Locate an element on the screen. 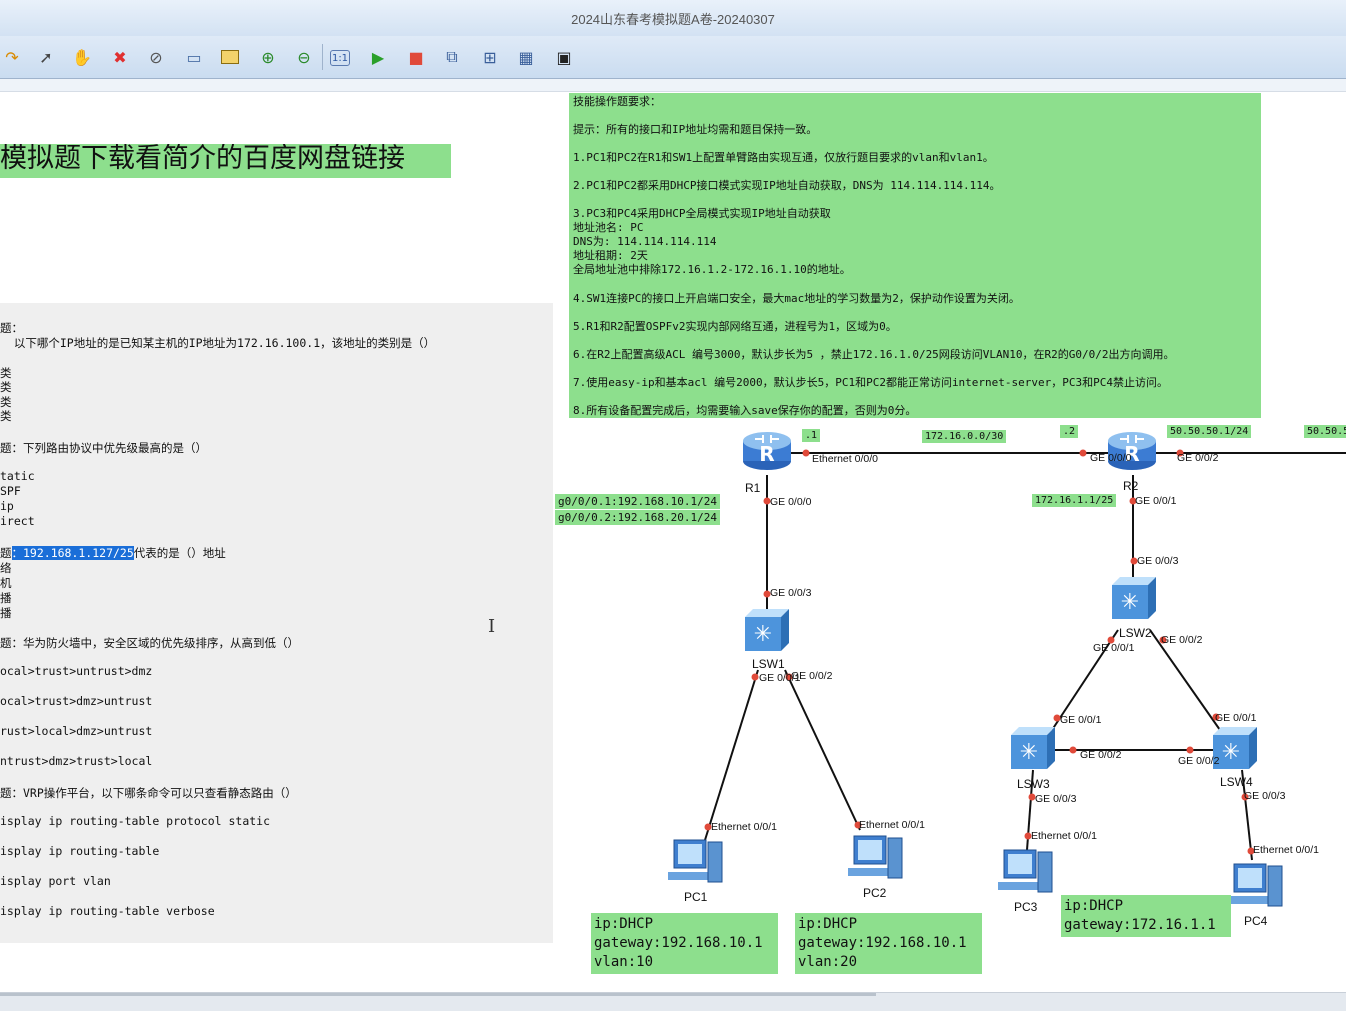 Image resolution: width=1346 pixels, height=1011 pixels. svg-text: R is located at coordinates (766, 454).